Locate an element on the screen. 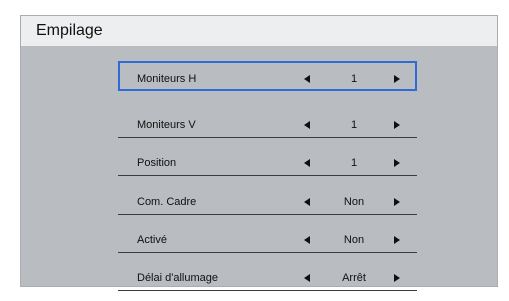  setting-value: Arrêt is located at coordinates (354, 278).